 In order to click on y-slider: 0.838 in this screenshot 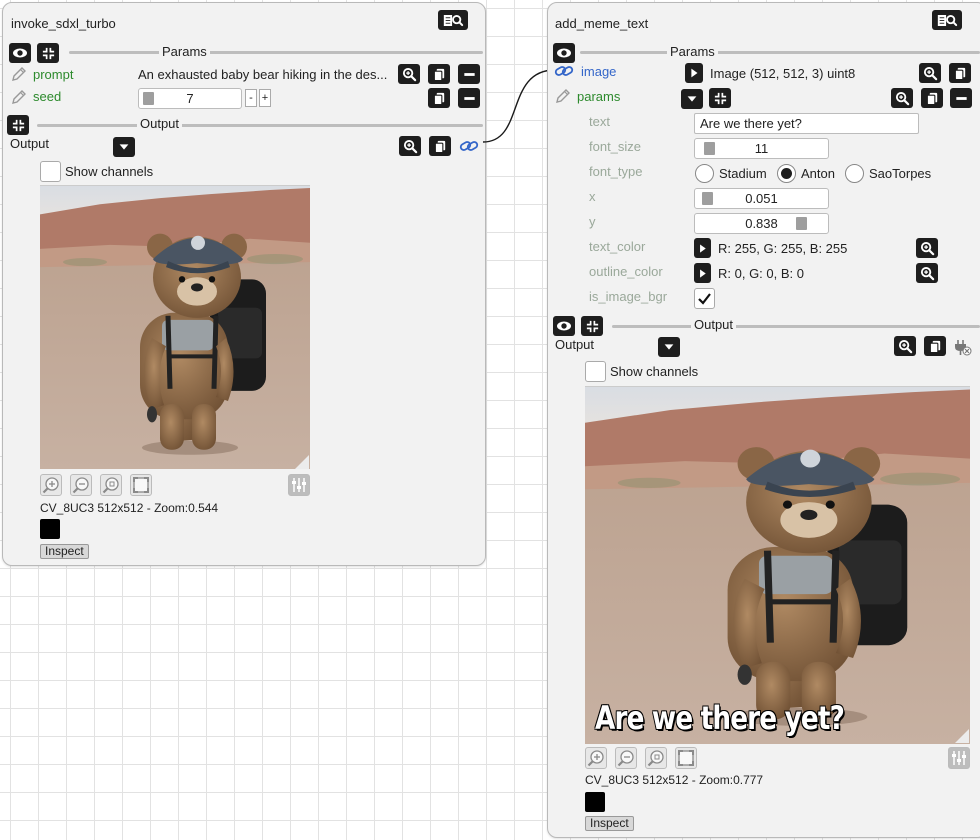, I will do `click(761, 223)`.